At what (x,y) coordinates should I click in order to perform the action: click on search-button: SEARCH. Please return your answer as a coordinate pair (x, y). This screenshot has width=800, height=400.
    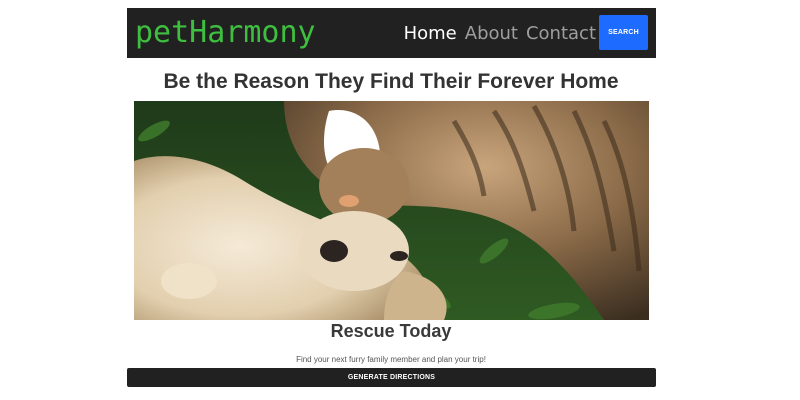
    Looking at the image, I should click on (623, 32).